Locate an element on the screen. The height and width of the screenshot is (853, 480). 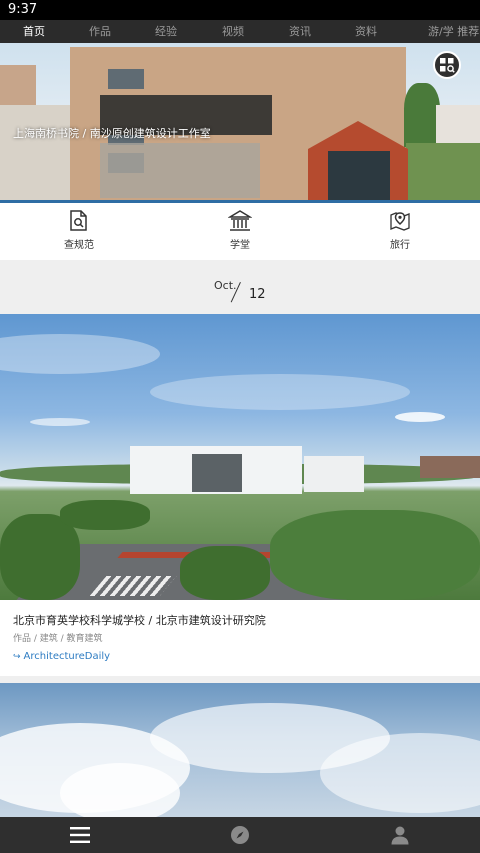
tab-discover is located at coordinates (240, 835).